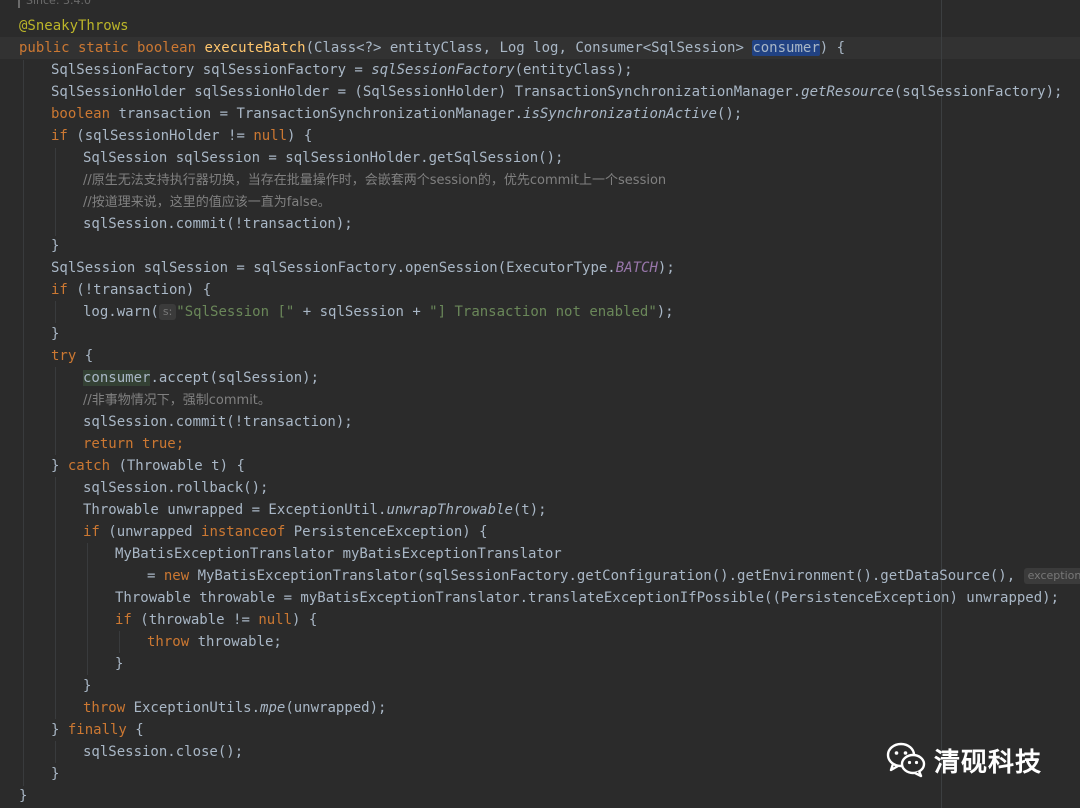 This screenshot has width=1080, height=808. What do you see at coordinates (148, 466) in the screenshot?
I see `code-line-21: } catch (Throwable t) {` at bounding box center [148, 466].